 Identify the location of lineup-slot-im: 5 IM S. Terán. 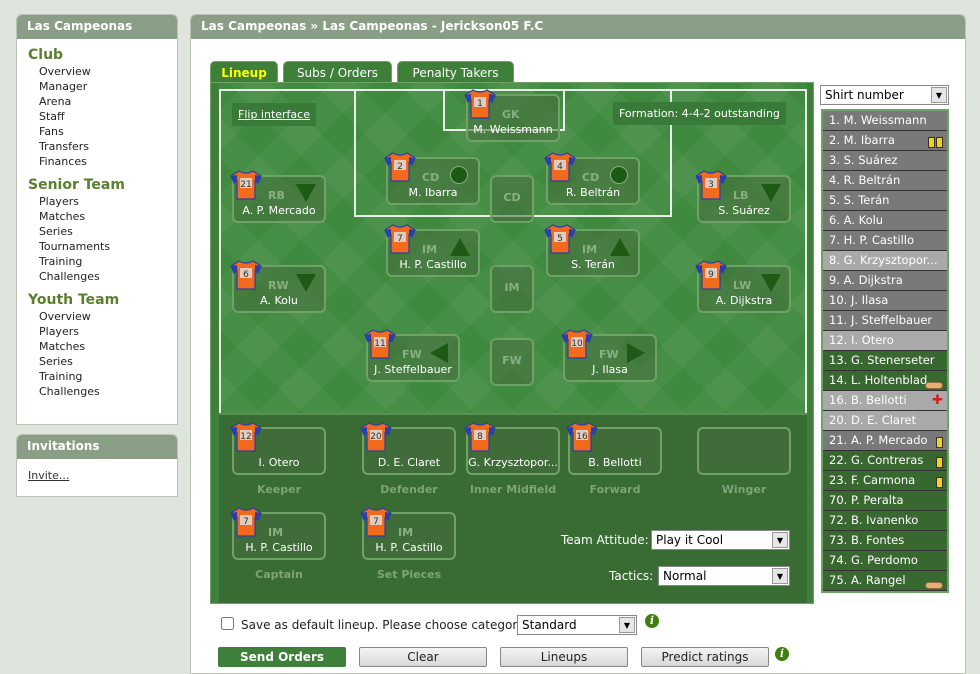
(592, 250).